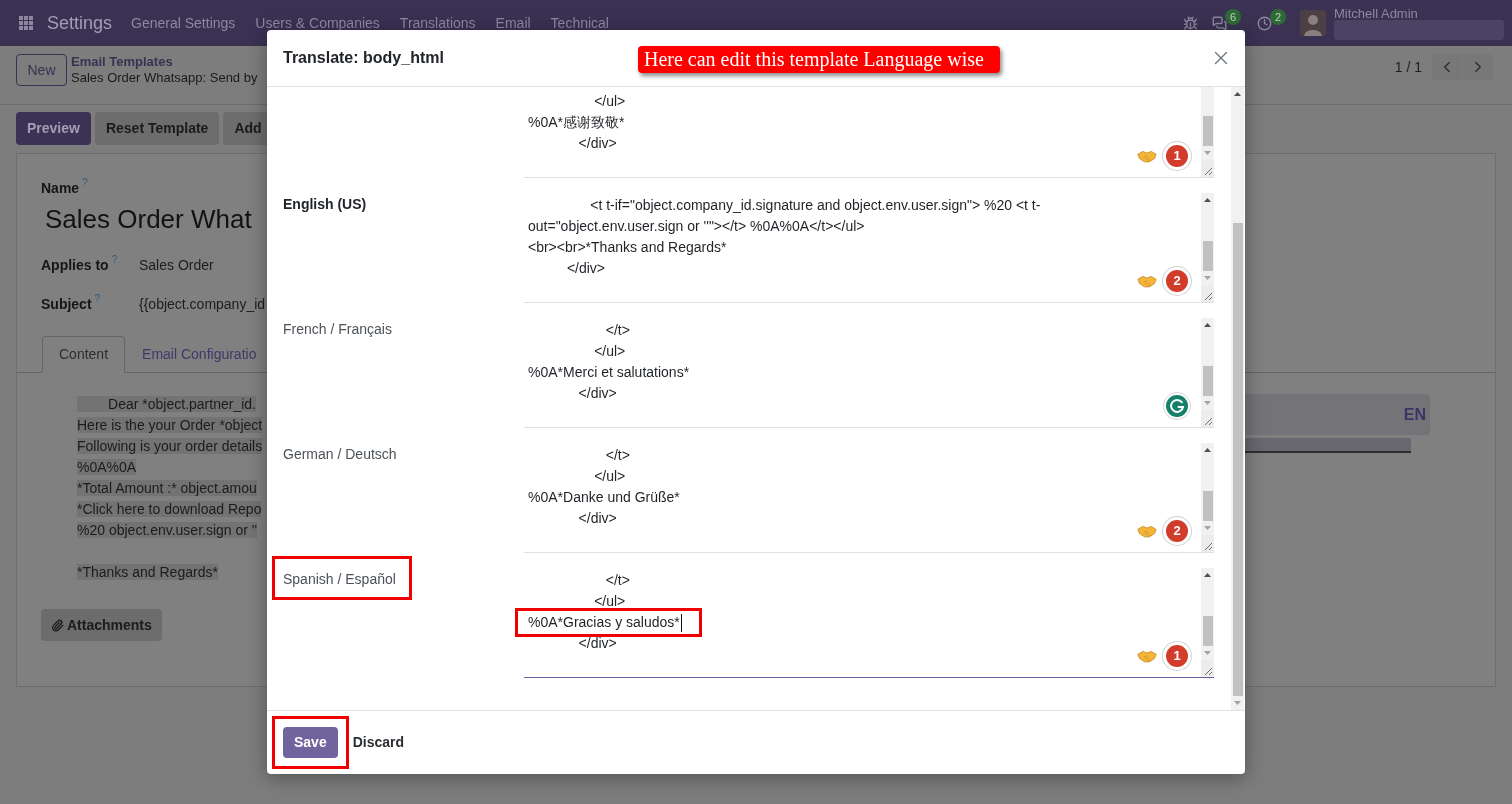 The image size is (1512, 804). Describe the element at coordinates (26, 23) in the screenshot. I see `apps-grid-icon` at that location.